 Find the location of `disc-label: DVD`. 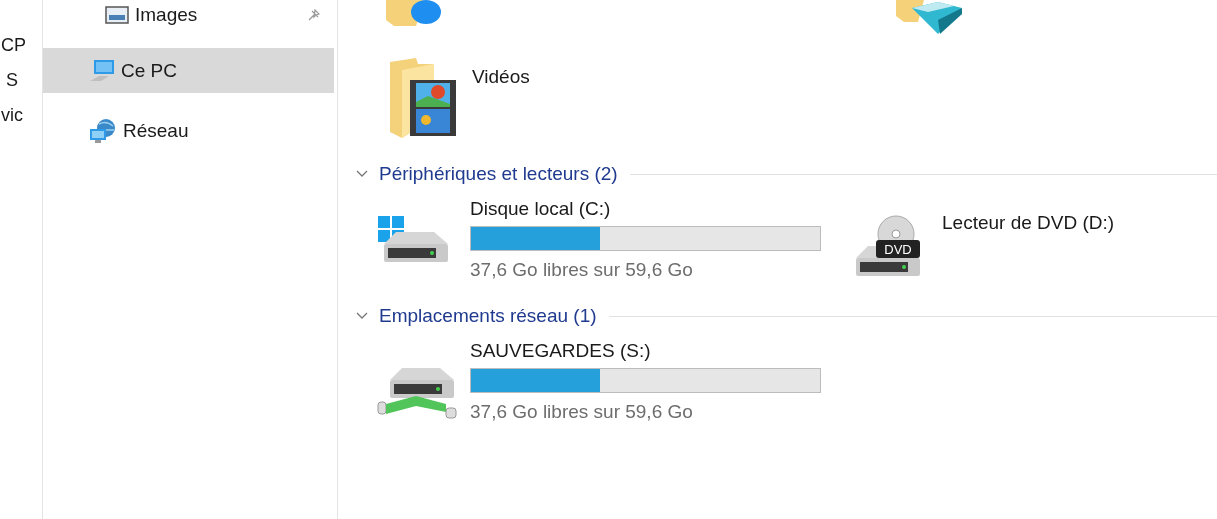

disc-label: DVD is located at coordinates (898, 249).